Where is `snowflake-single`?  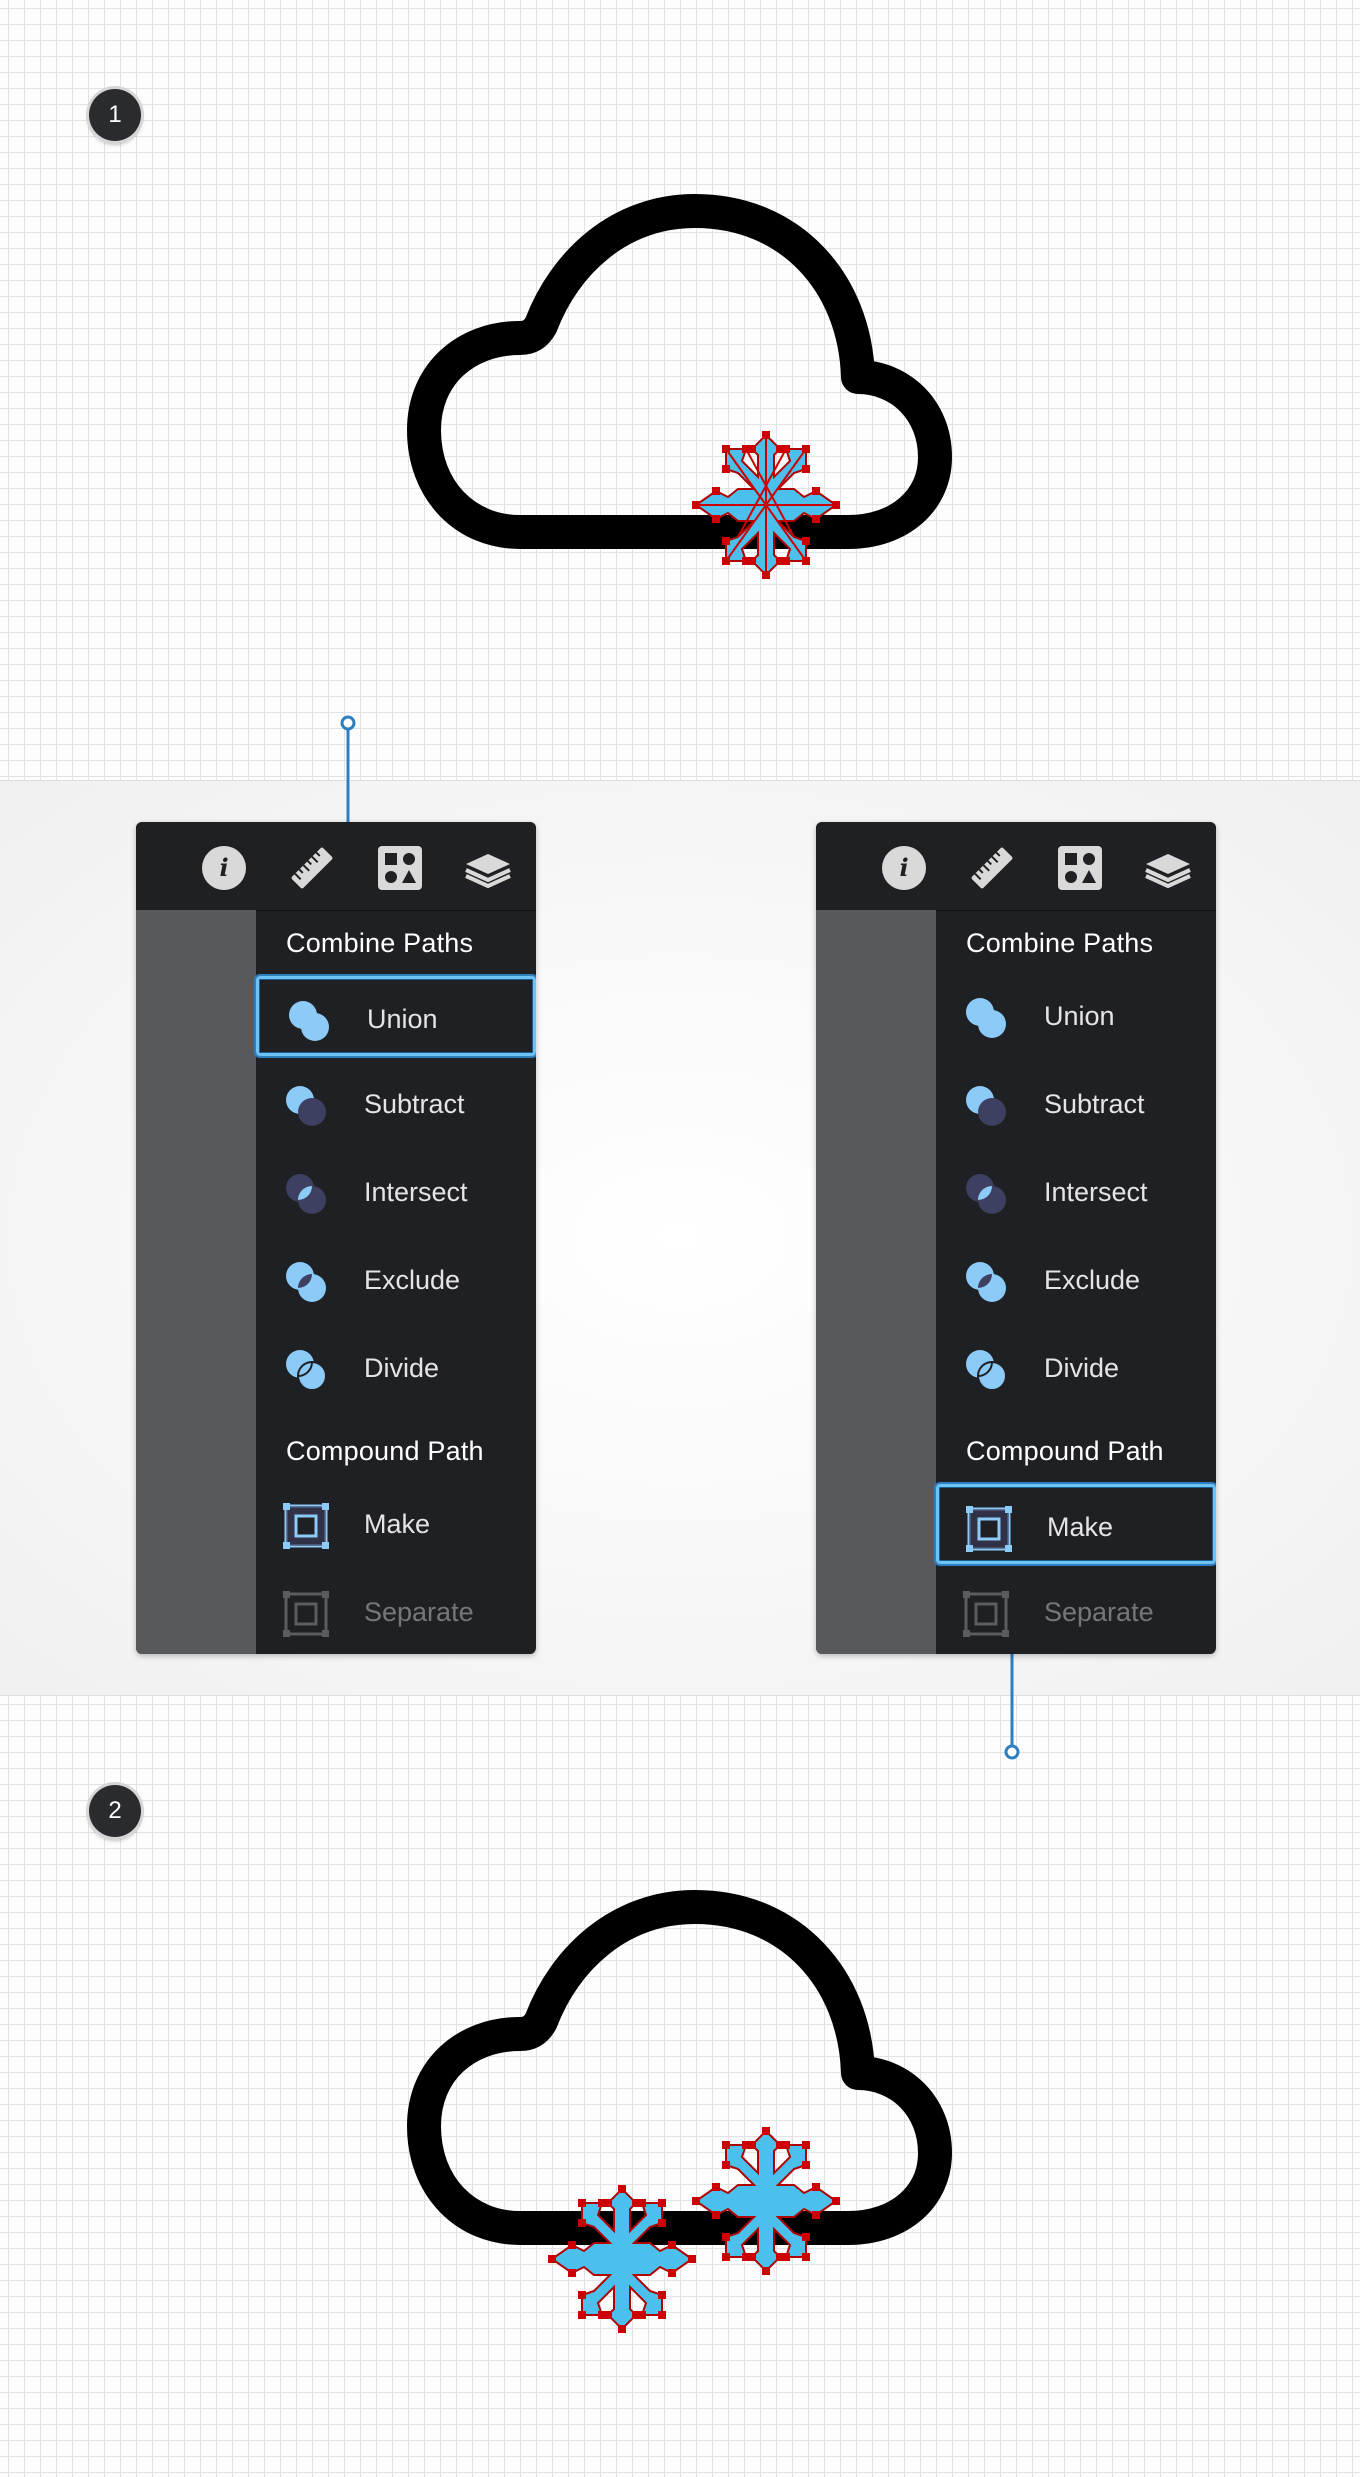
snowflake-single is located at coordinates (766, 505).